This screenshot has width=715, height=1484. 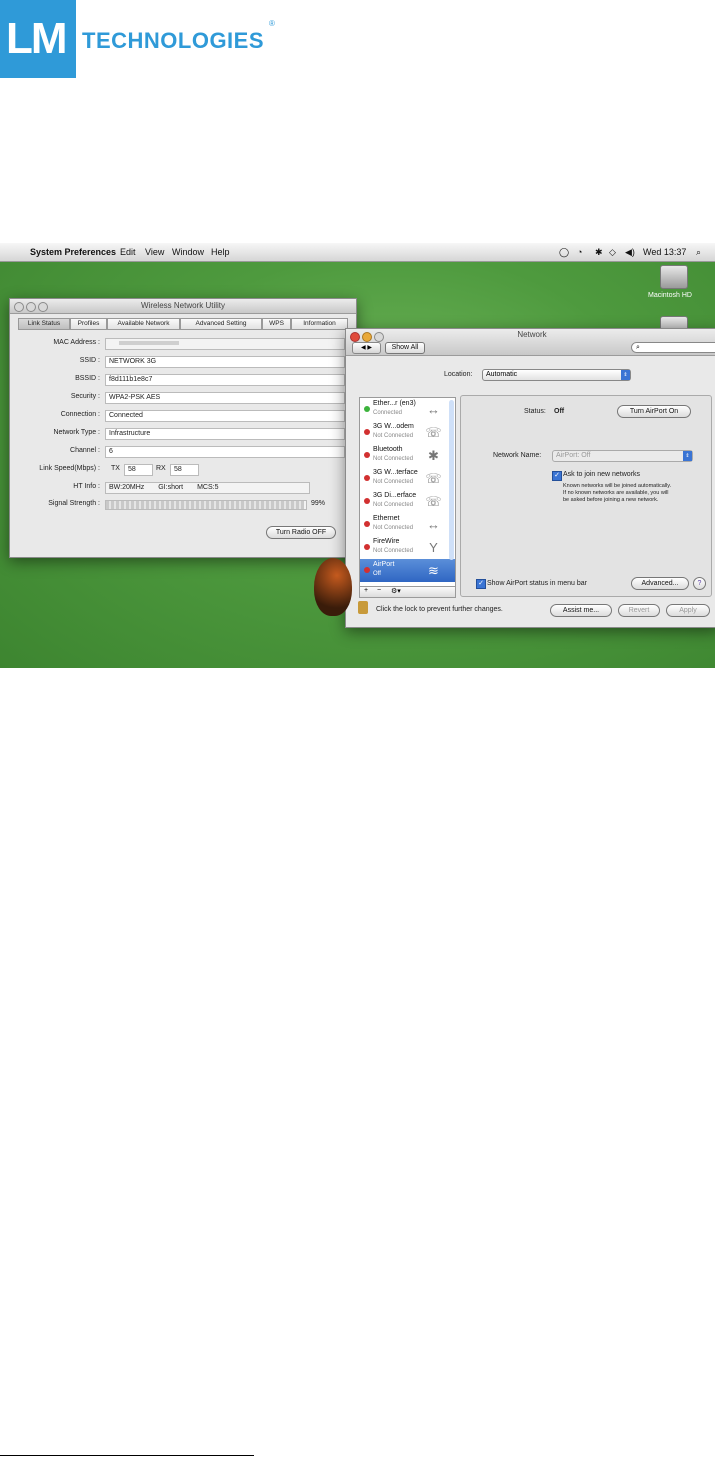 I want to click on service-name: AirPort, so click(x=384, y=564).